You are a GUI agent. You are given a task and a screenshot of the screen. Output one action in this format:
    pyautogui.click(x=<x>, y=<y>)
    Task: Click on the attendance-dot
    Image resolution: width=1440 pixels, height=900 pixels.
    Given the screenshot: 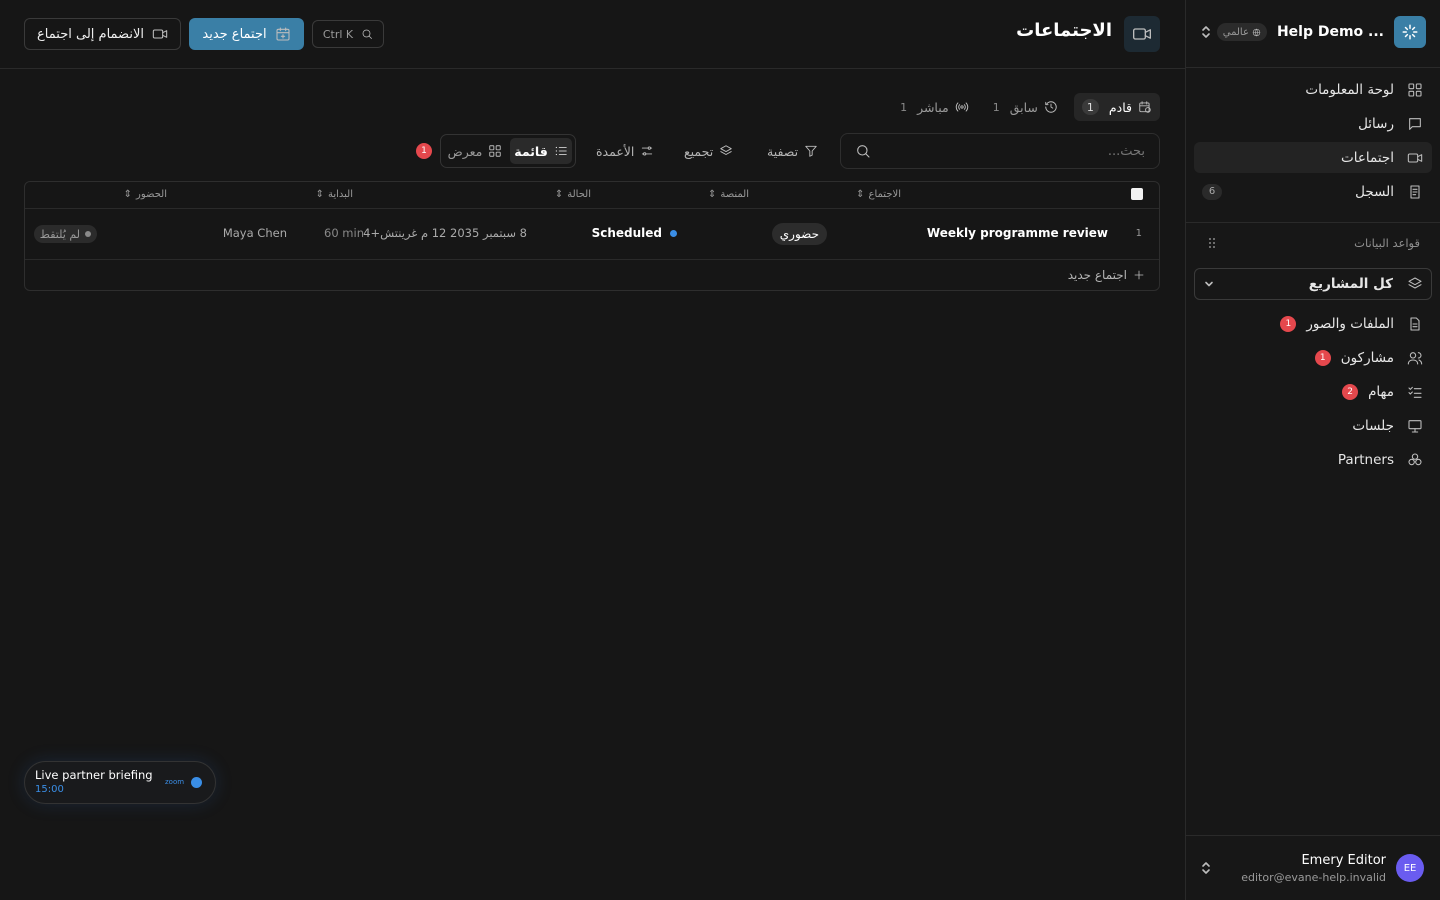 What is the action you would take?
    pyautogui.click(x=88, y=234)
    